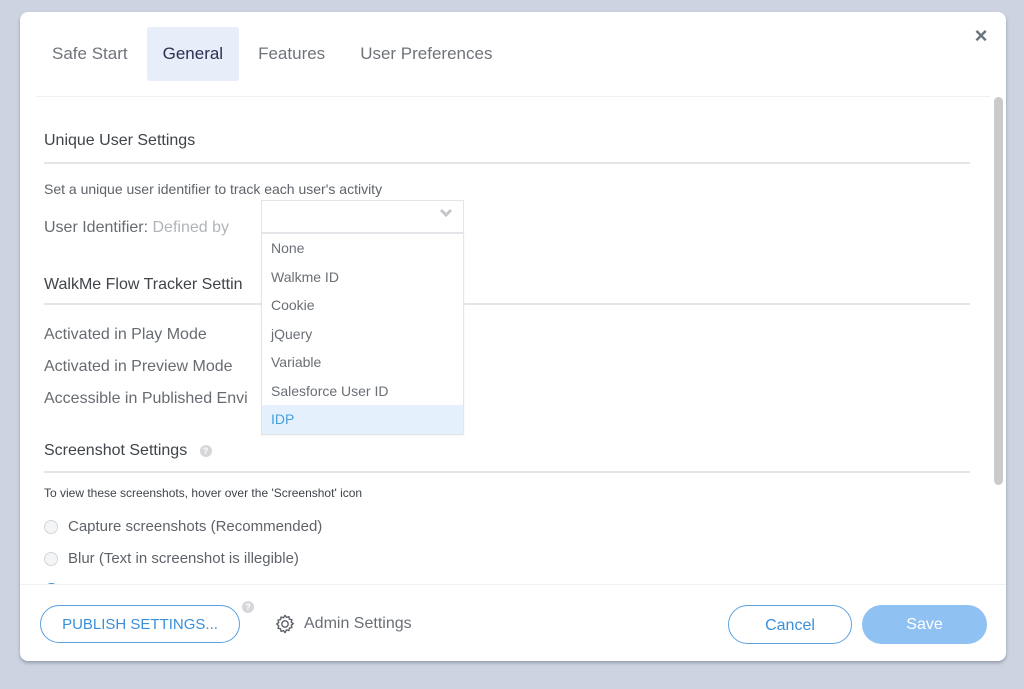 The height and width of the screenshot is (689, 1024). Describe the element at coordinates (90, 54) in the screenshot. I see `tab-safe-start: Safe Start` at that location.